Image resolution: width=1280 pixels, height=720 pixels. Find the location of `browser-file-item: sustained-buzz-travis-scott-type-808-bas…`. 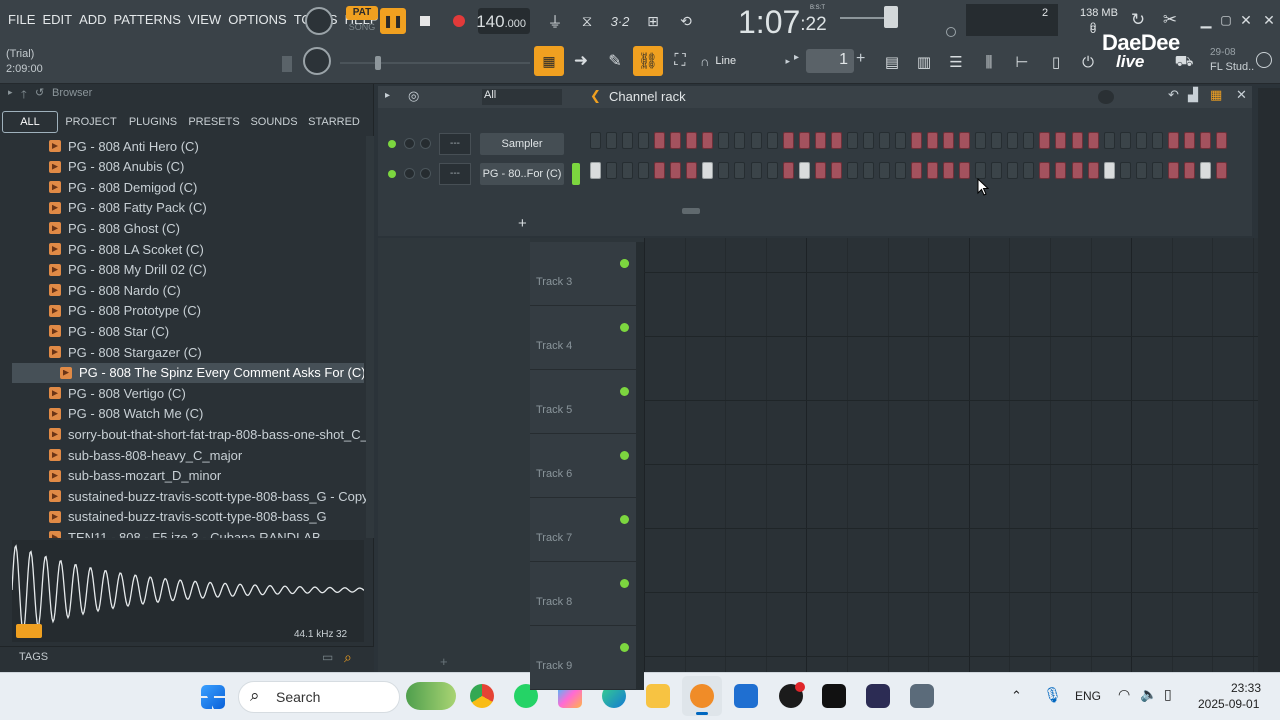

browser-file-item: sustained-buzz-travis-scott-type-808-bas… is located at coordinates (183, 517).